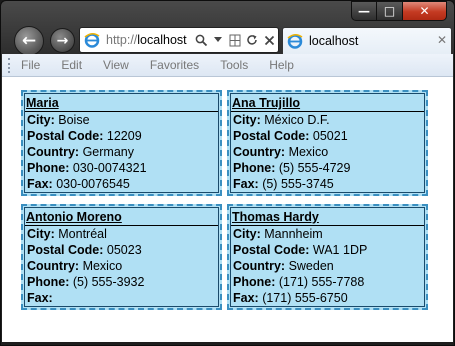  Describe the element at coordinates (292, 168) in the screenshot. I see `phone-row: Phone: (5) 555-4729` at that location.